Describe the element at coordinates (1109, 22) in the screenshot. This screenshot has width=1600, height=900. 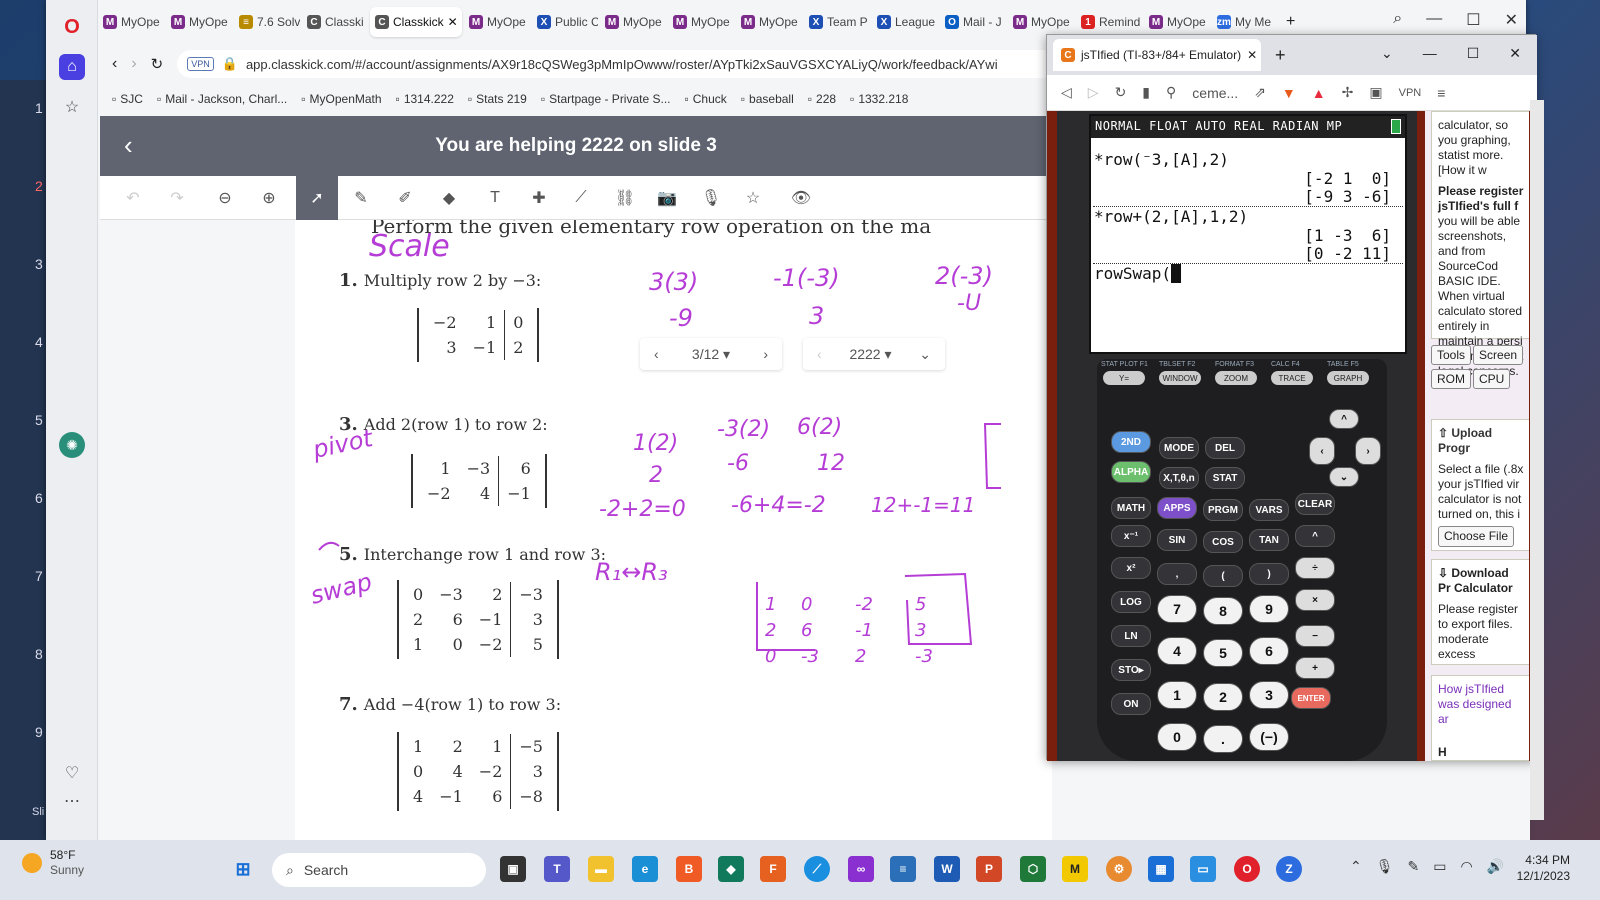
I see `tab-14: 1 Remind` at that location.